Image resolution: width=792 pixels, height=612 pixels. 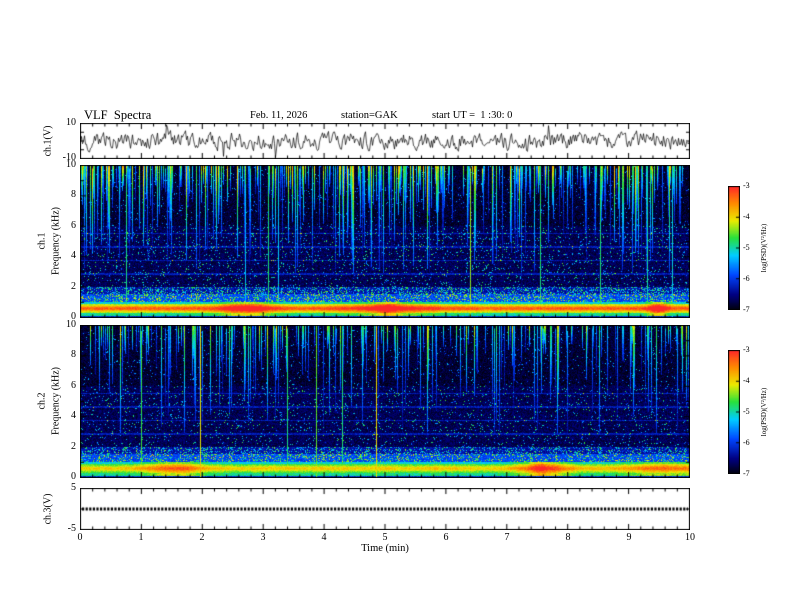 What do you see at coordinates (73, 225) in the screenshot?
I see `y-tick-label-ch1_spec: 6` at bounding box center [73, 225].